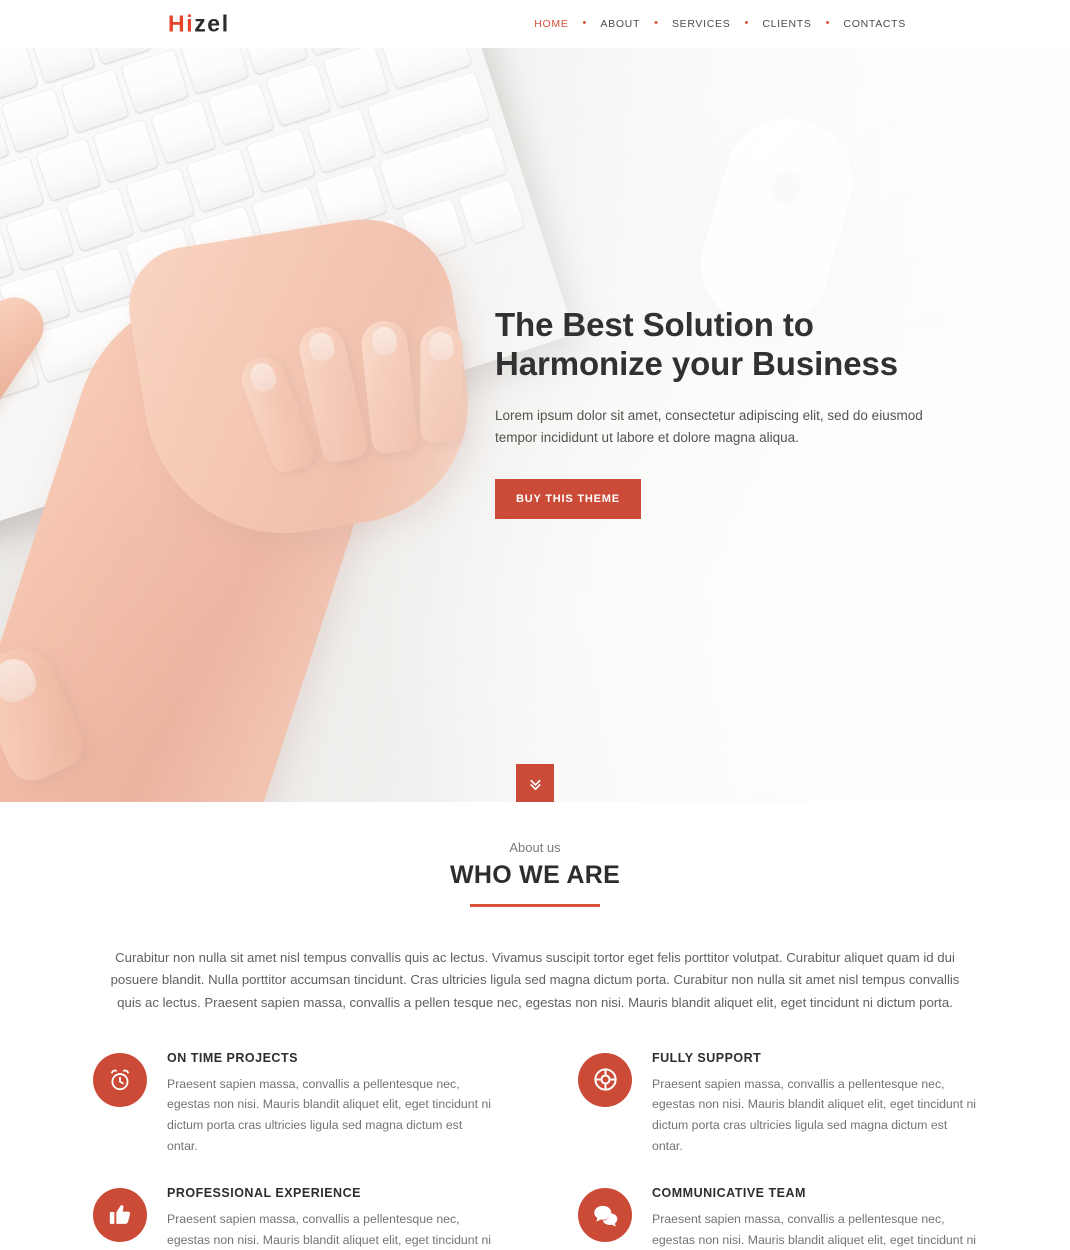 This screenshot has width=1070, height=1250. Describe the element at coordinates (551, 24) in the screenshot. I see `nav-item-home: HOME` at that location.